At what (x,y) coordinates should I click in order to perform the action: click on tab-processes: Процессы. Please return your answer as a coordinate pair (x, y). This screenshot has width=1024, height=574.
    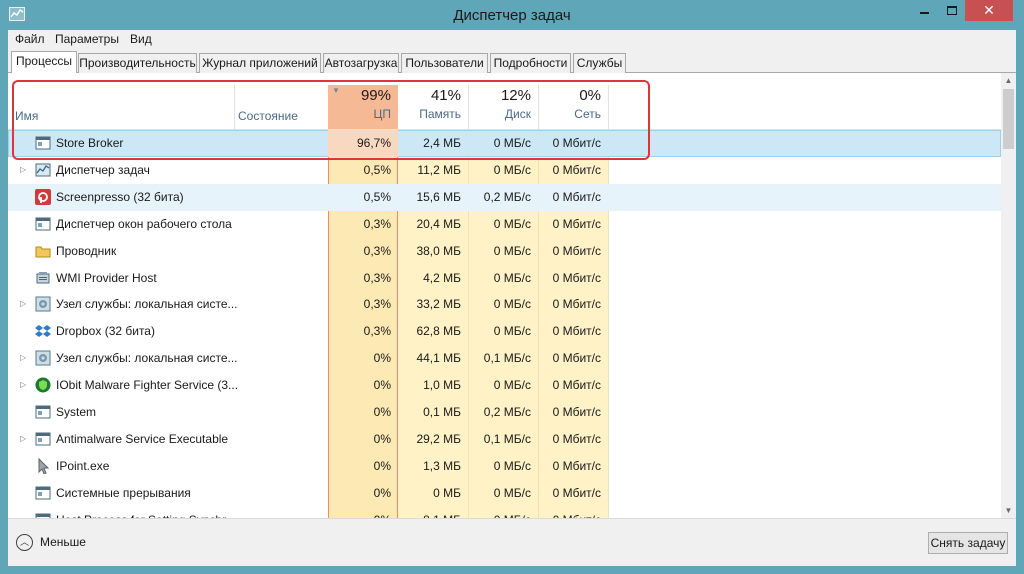
    Looking at the image, I should click on (44, 62).